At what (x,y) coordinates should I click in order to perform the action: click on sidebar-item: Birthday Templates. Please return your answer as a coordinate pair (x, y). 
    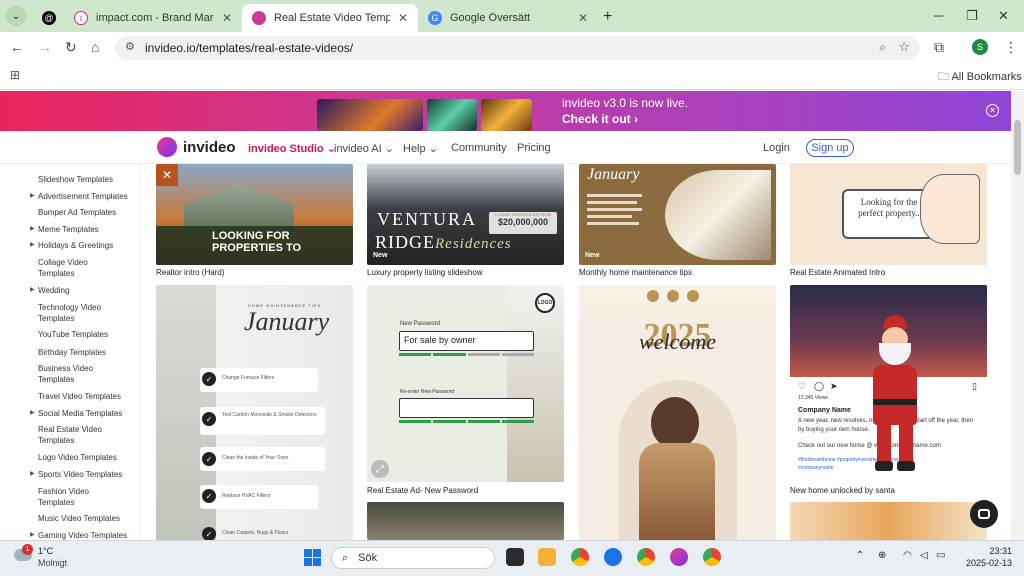
    Looking at the image, I should click on (88, 352).